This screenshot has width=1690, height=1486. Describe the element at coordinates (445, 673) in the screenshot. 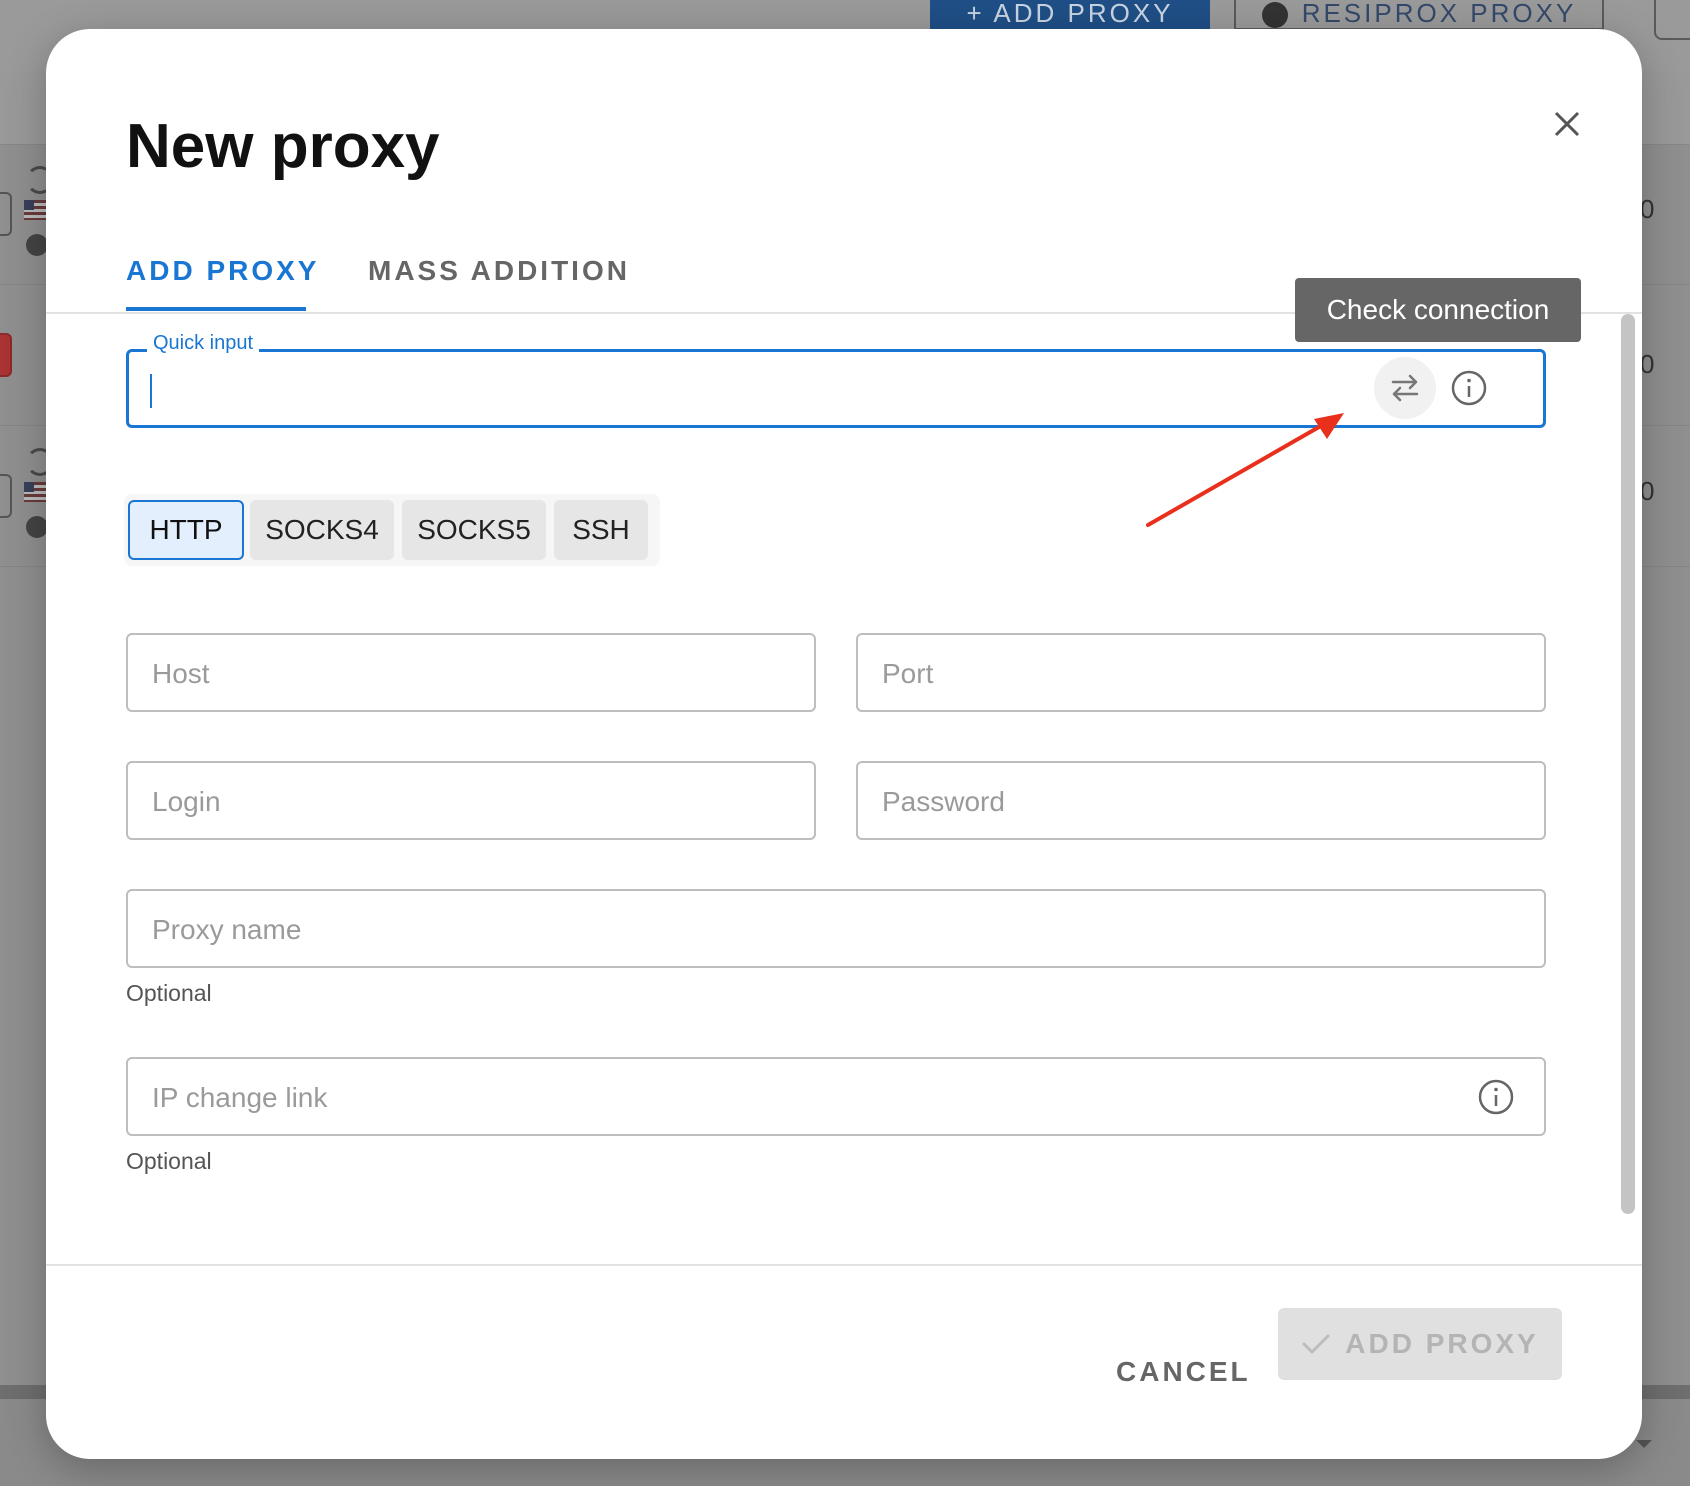

I see `host-input` at that location.